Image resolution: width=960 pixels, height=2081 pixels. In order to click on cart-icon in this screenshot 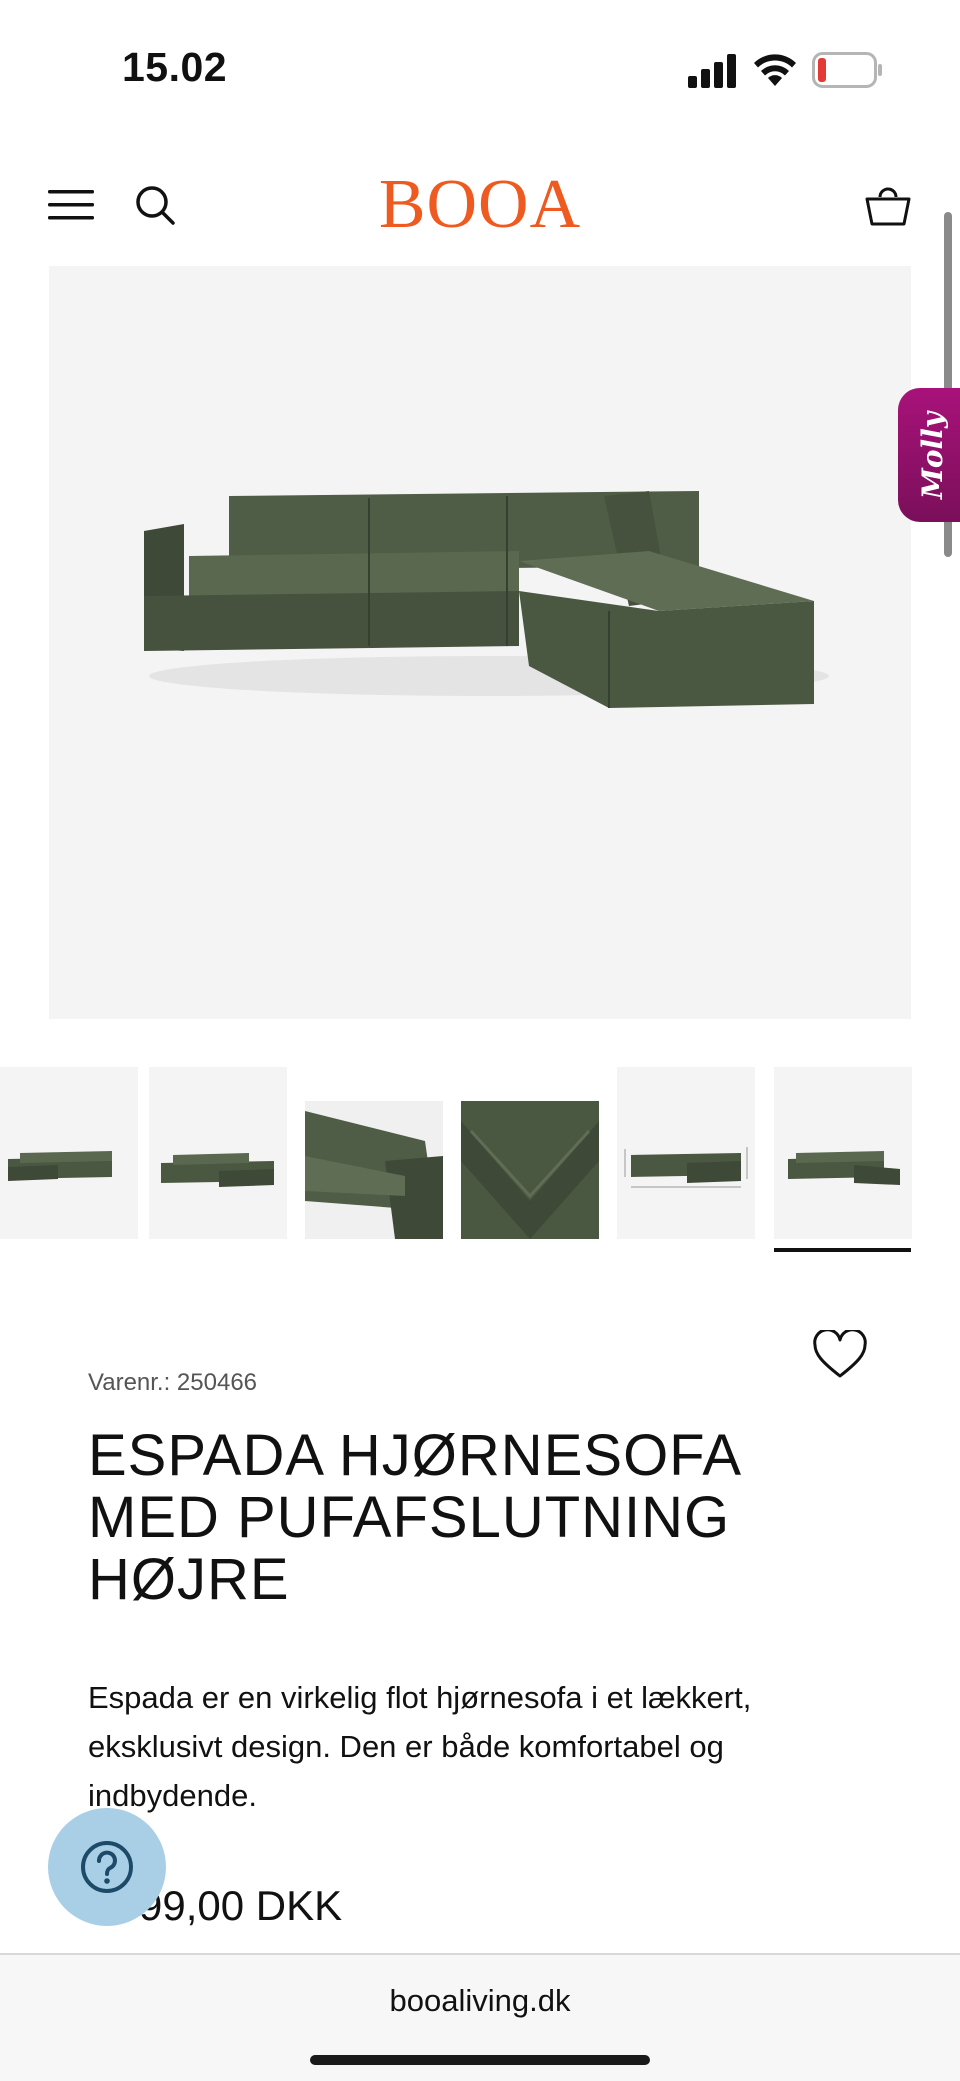, I will do `click(888, 204)`.